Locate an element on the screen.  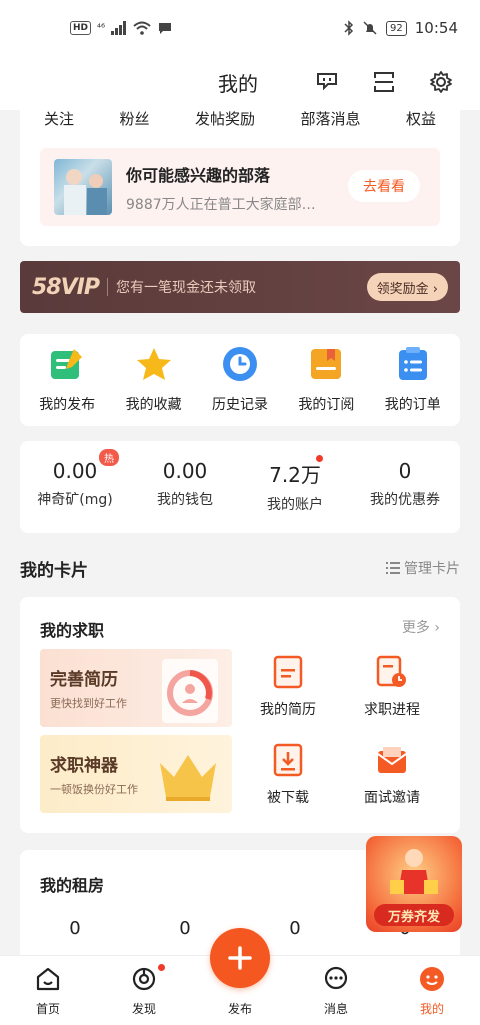
wallet-value: 0 is located at coordinates (405, 471).